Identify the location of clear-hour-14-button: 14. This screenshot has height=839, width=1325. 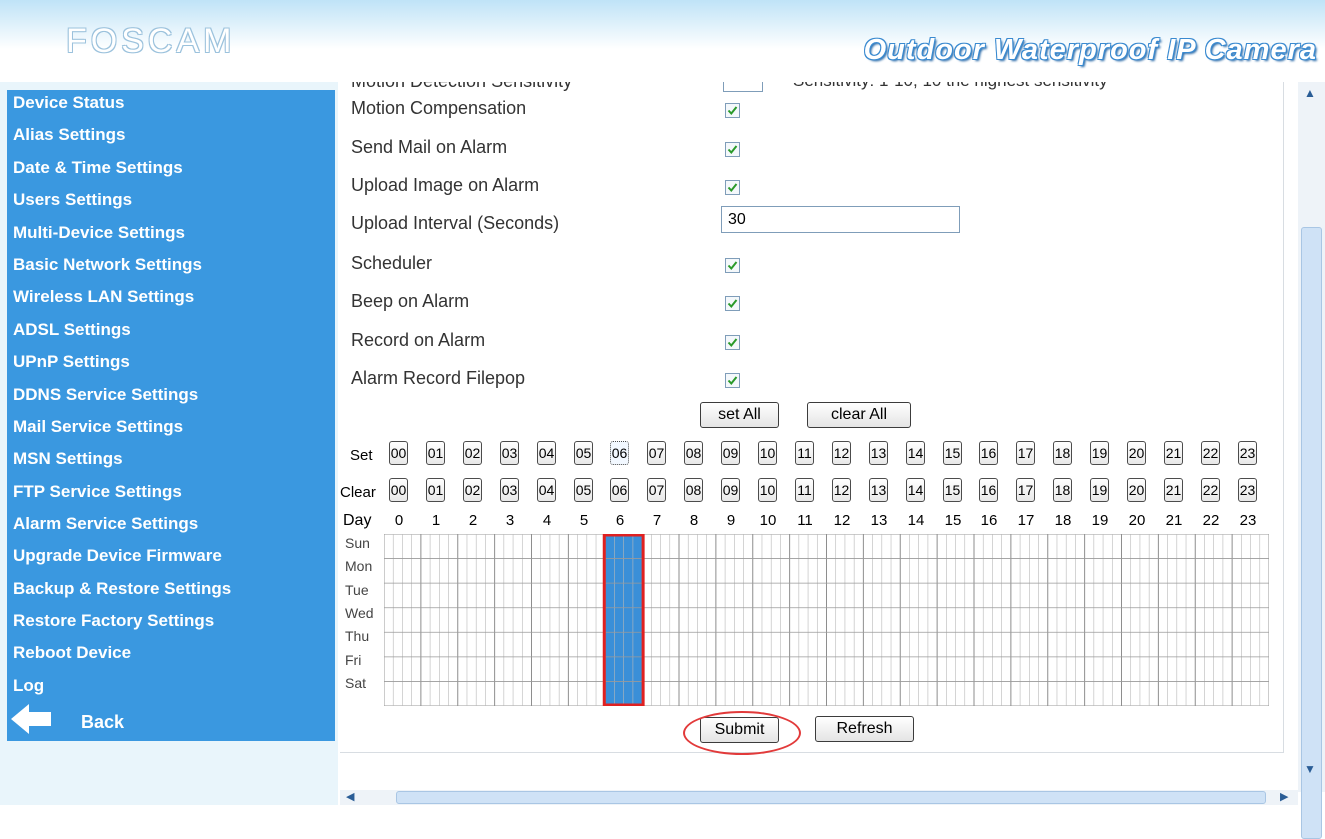
(915, 490).